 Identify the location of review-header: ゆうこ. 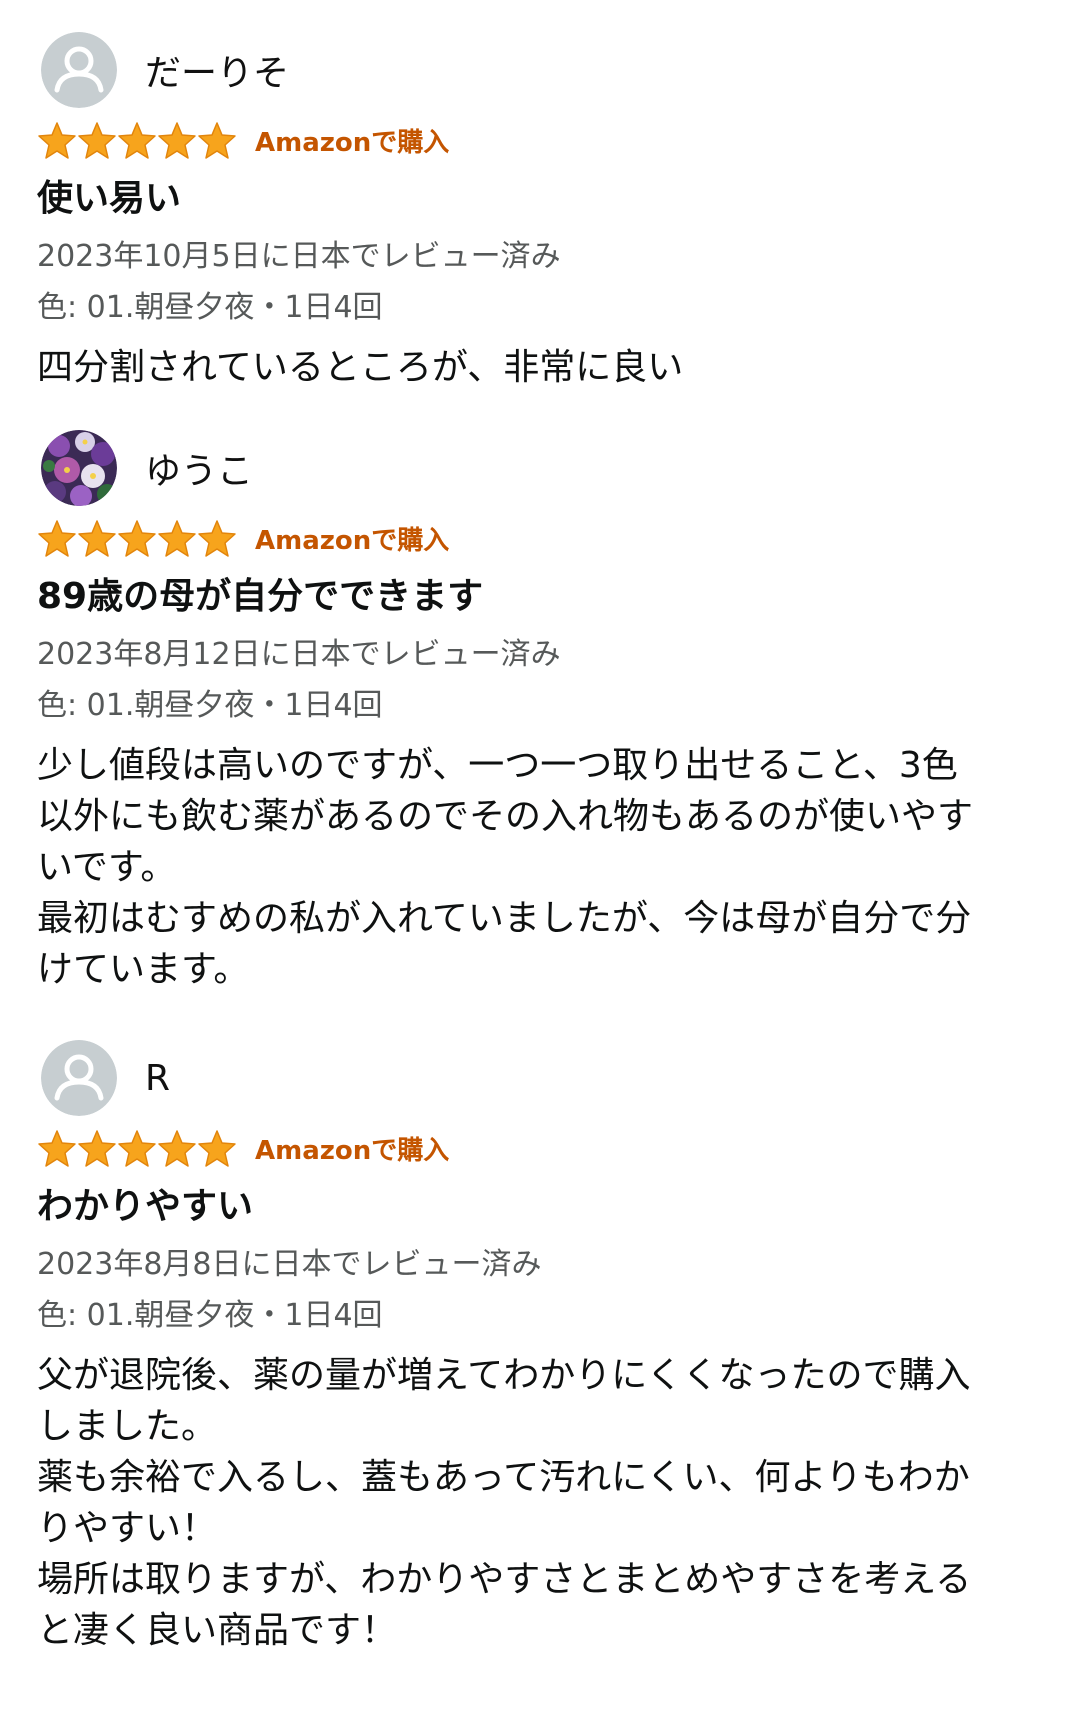
(147, 468).